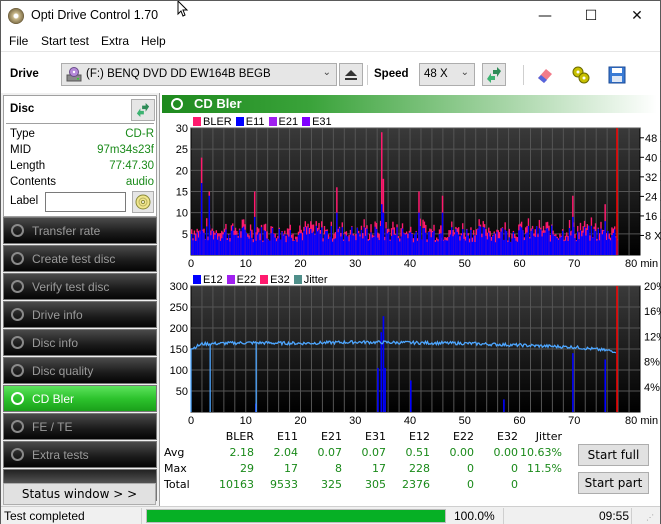  I want to click on status-bar: Test completed 100.0% 09:55 ⋰, so click(330, 515).